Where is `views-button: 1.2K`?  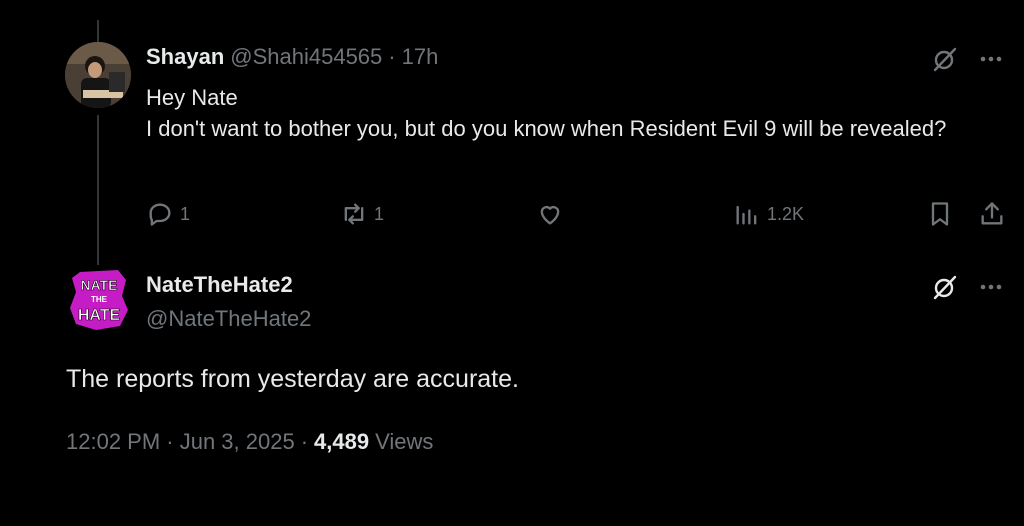
views-button: 1.2K is located at coordinates (768, 214).